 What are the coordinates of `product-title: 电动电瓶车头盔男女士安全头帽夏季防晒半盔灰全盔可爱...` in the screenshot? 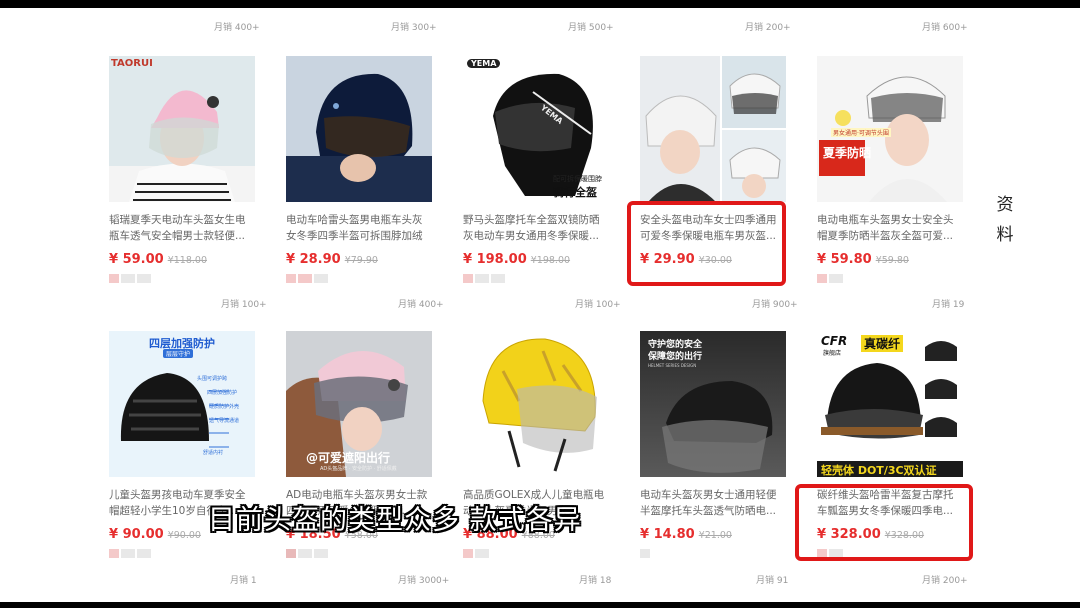 It's located at (890, 228).